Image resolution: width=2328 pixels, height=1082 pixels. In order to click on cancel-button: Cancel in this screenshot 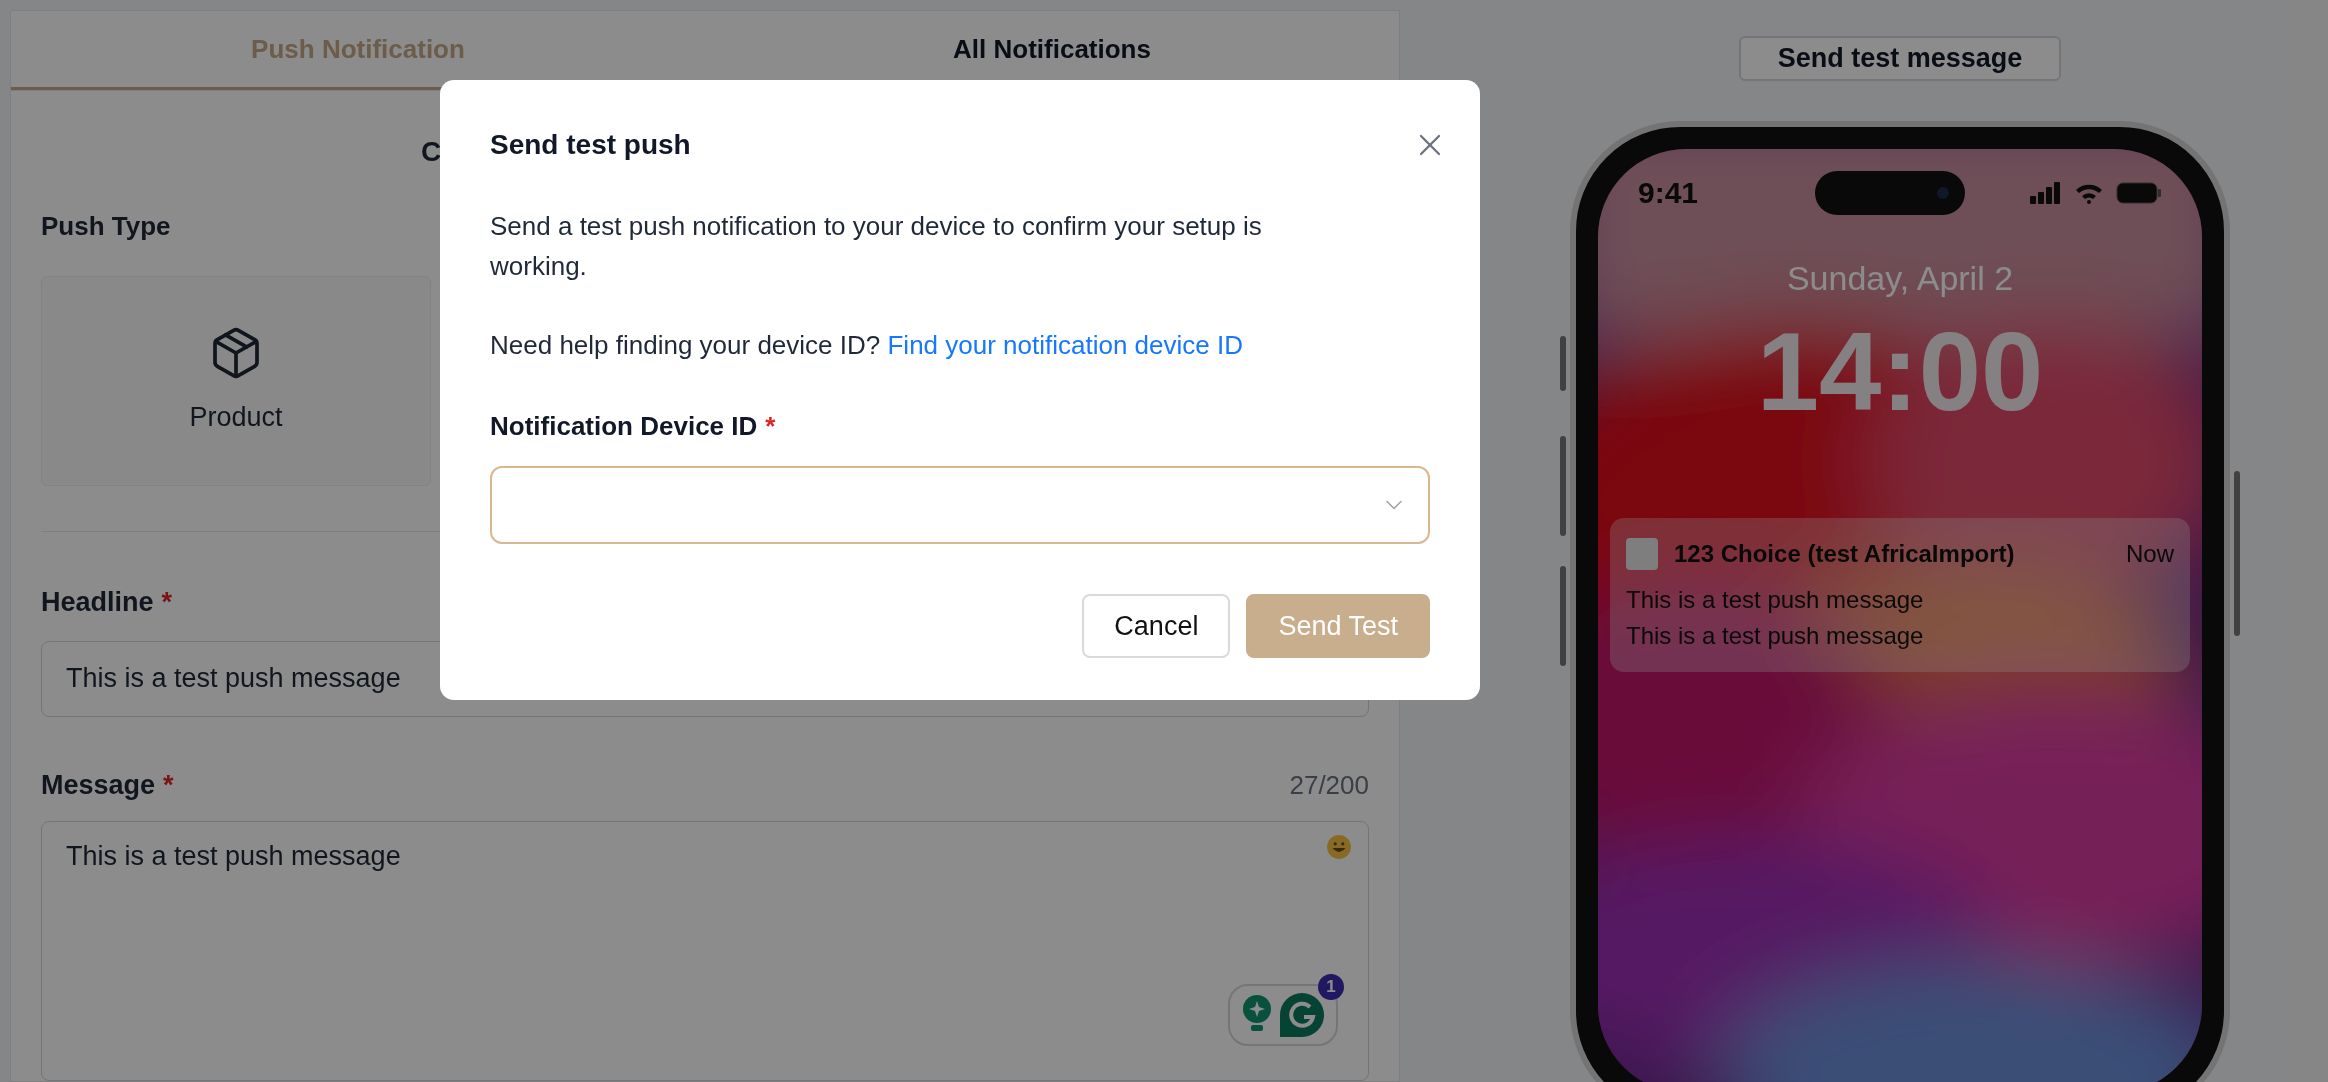, I will do `click(1156, 626)`.